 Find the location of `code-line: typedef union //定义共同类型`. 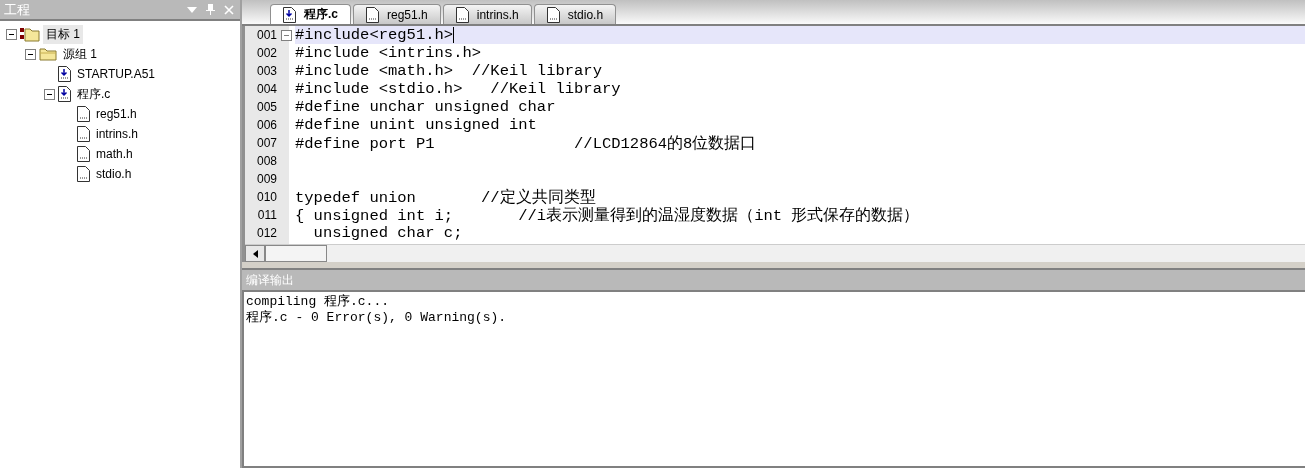

code-line: typedef union //定义共同类型 is located at coordinates (445, 197).